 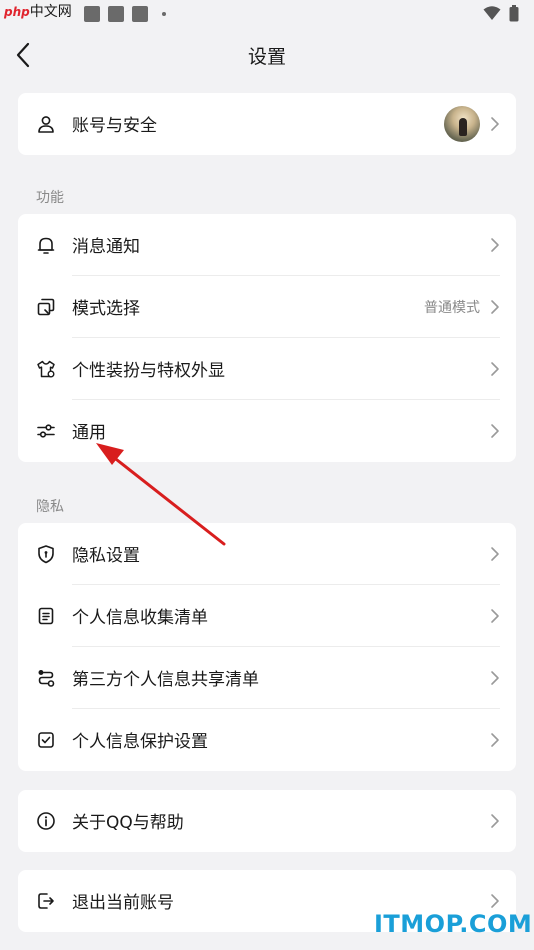 What do you see at coordinates (46, 901) in the screenshot?
I see `logout-icon` at bounding box center [46, 901].